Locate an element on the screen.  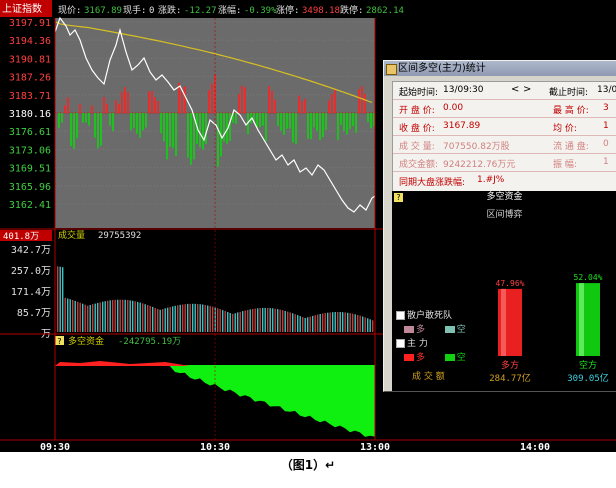
pct-value: -0.39% is located at coordinates (260, 11).